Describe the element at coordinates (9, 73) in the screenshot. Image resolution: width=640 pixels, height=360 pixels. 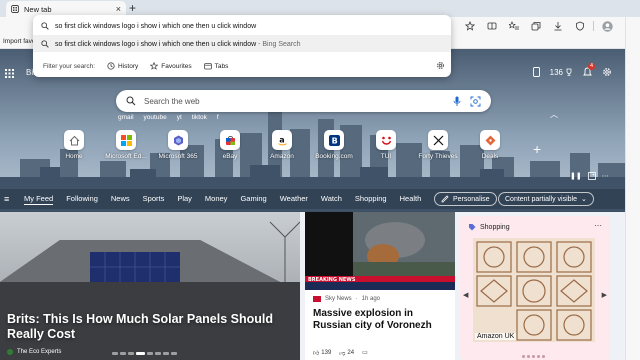
I see `apps-launcher-icon` at that location.